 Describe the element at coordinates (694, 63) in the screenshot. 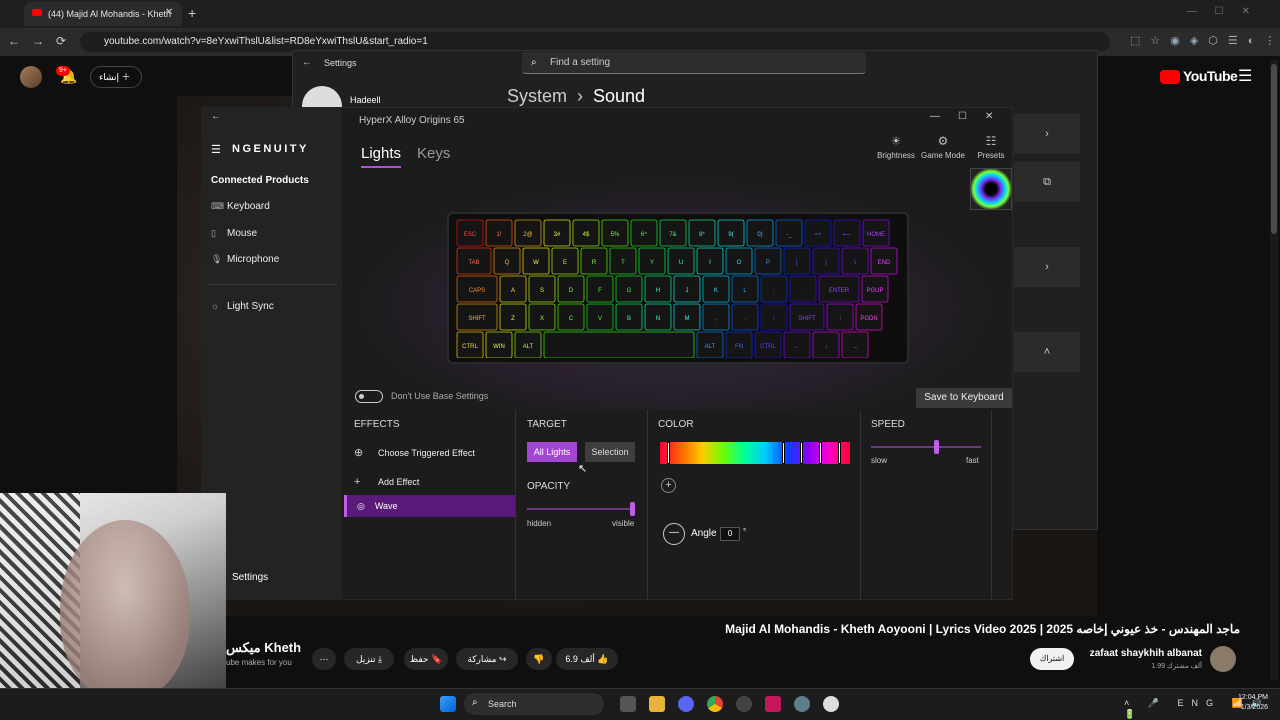

I see `search-input: Find a setting` at that location.